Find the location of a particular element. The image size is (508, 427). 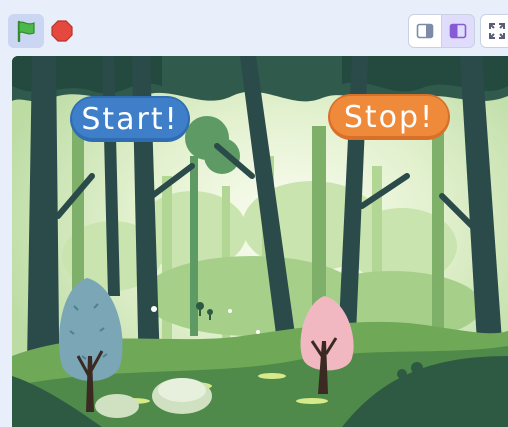

green-flag-button is located at coordinates (26, 31).